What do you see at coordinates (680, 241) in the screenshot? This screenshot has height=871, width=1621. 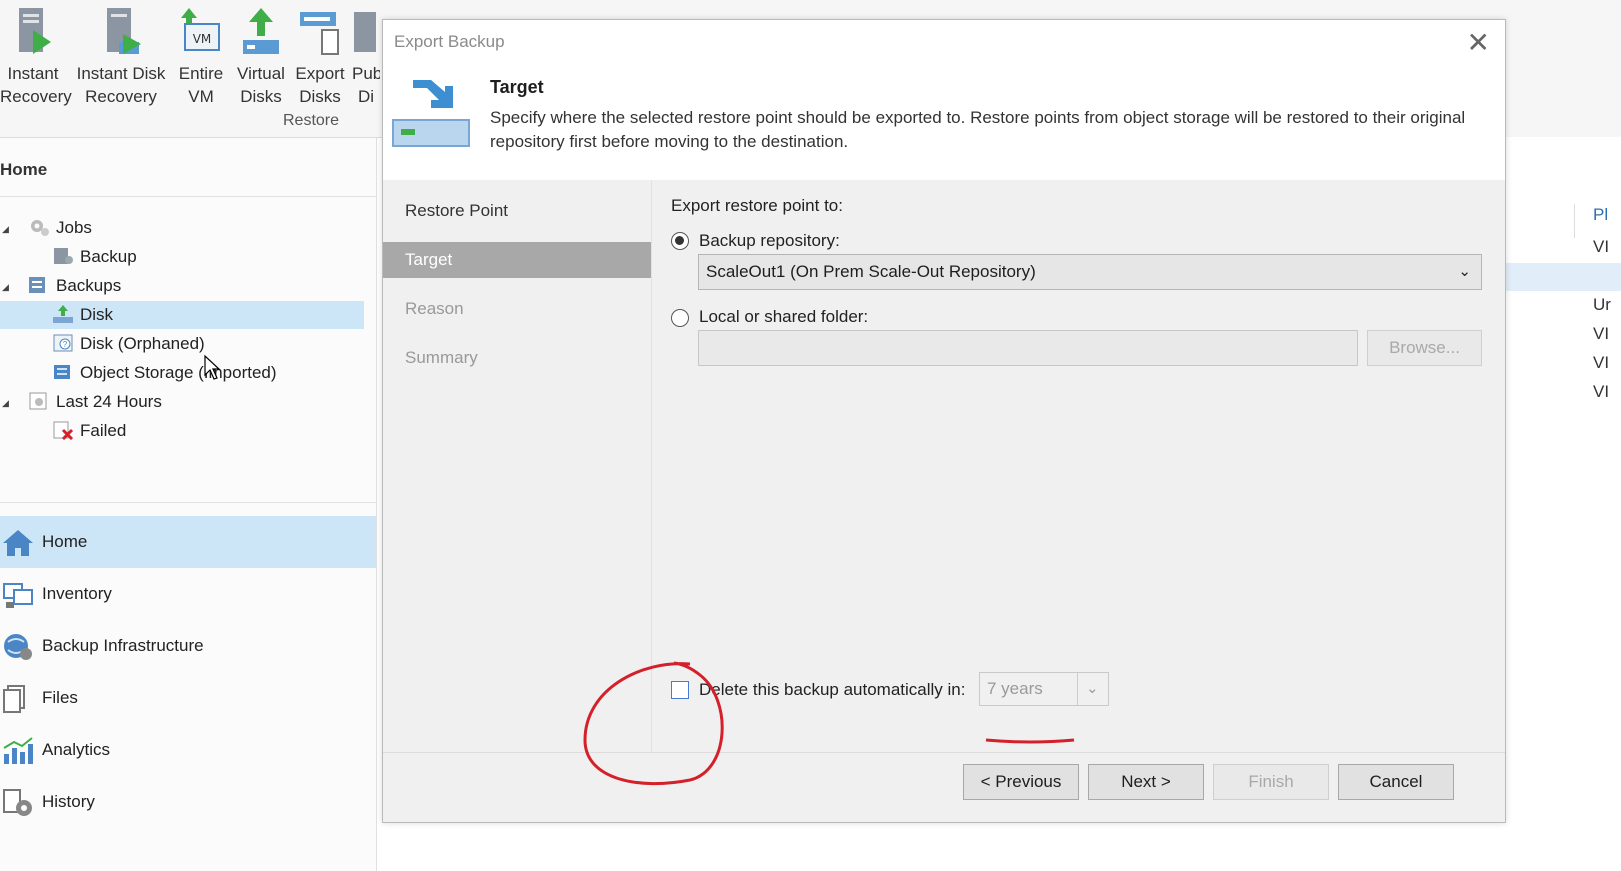 I see `backup-repository-radio` at bounding box center [680, 241].